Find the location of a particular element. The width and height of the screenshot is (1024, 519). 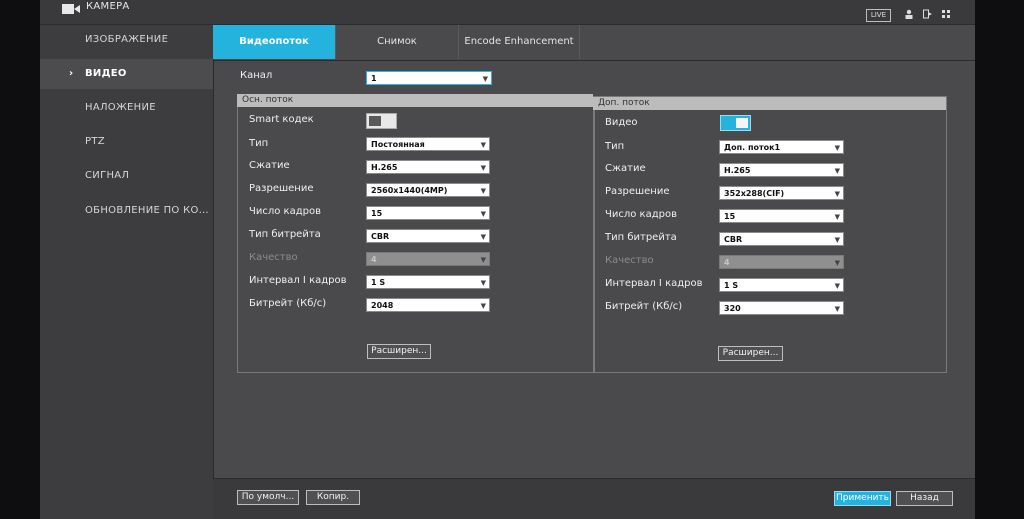

sidebar-item-image: ИЗОБРАЖЕНИЕ is located at coordinates (126, 40).